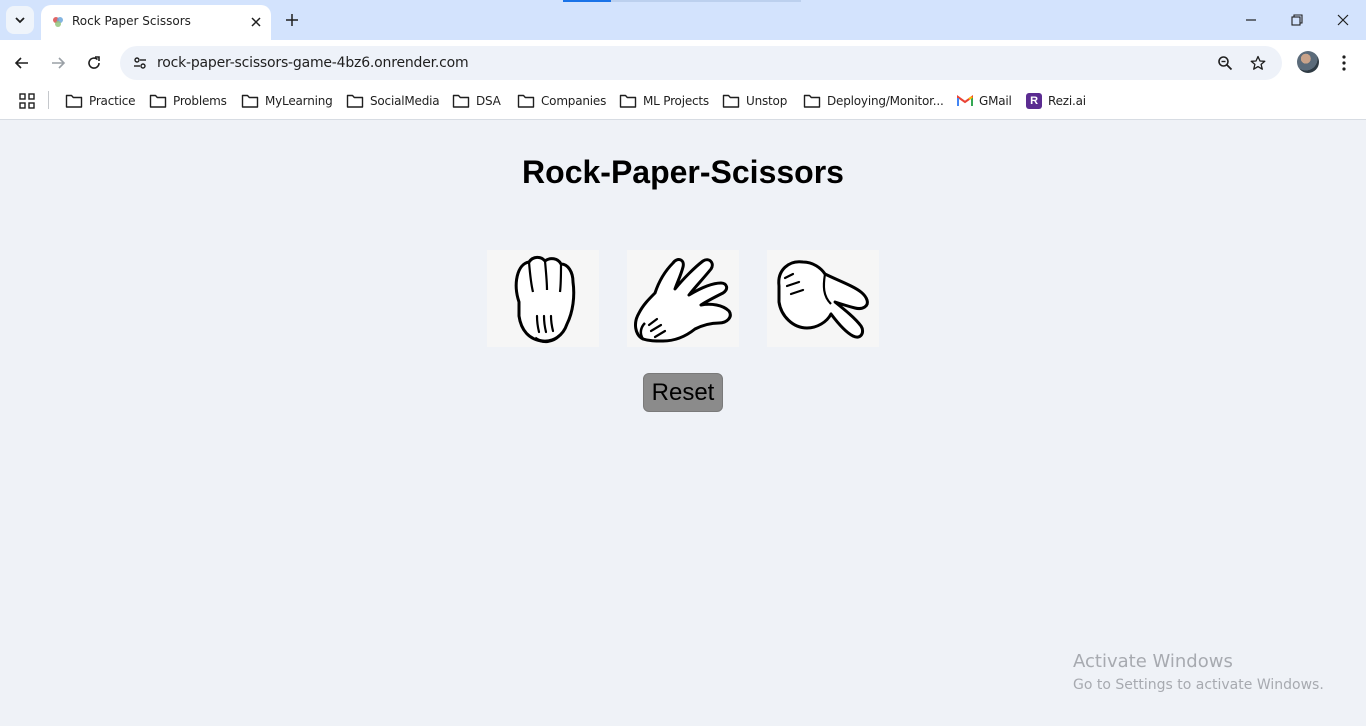 The height and width of the screenshot is (726, 1366). I want to click on back-button, so click(22, 63).